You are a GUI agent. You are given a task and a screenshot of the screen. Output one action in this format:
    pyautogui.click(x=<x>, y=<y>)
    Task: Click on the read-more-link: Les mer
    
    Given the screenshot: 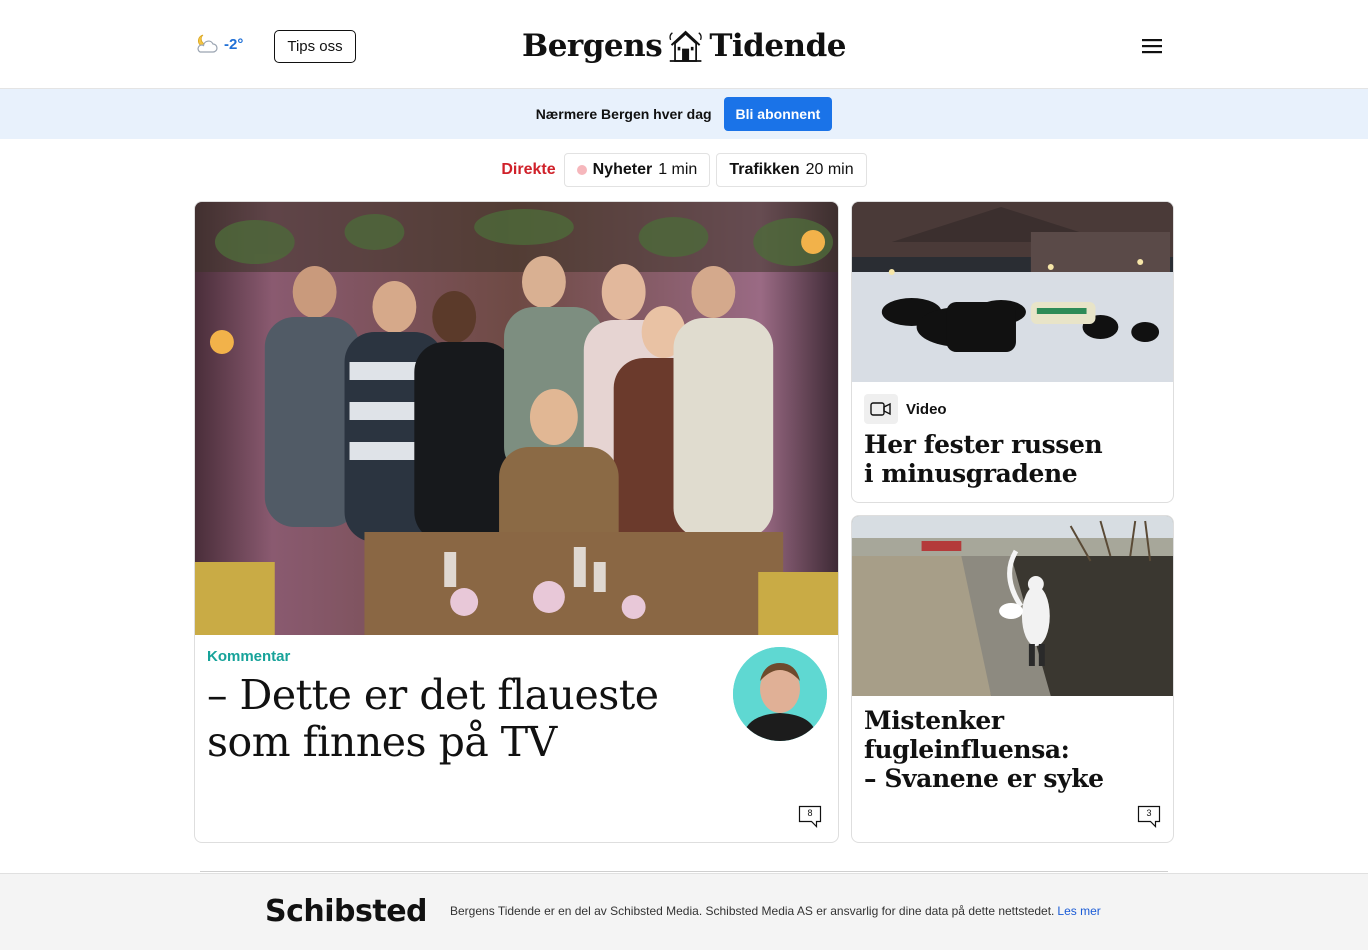 What is the action you would take?
    pyautogui.click(x=1078, y=911)
    